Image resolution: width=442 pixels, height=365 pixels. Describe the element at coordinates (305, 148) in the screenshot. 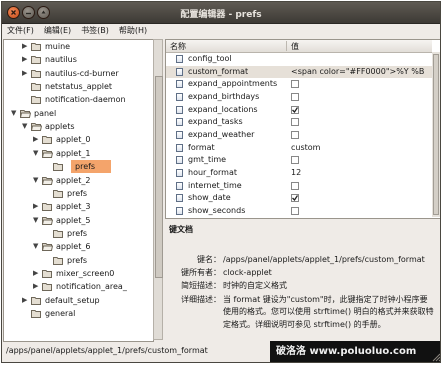

I see `key-value: custom` at that location.